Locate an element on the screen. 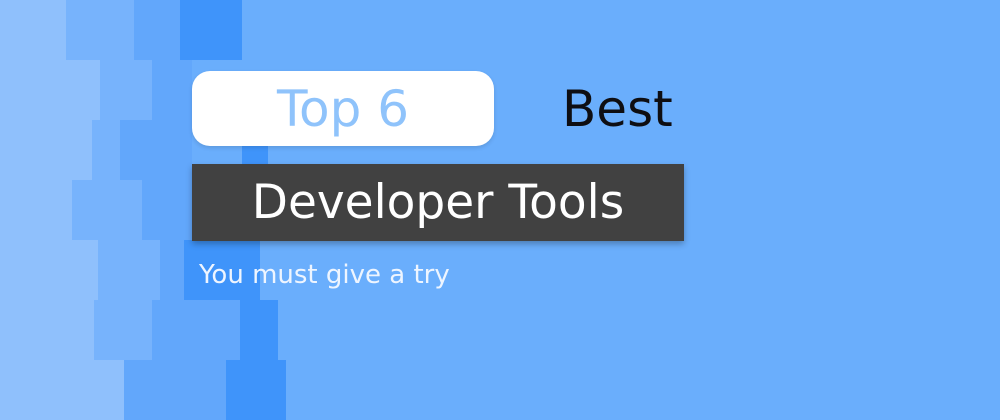 The width and height of the screenshot is (1000, 420). top-count-badge: Top 6 is located at coordinates (343, 108).